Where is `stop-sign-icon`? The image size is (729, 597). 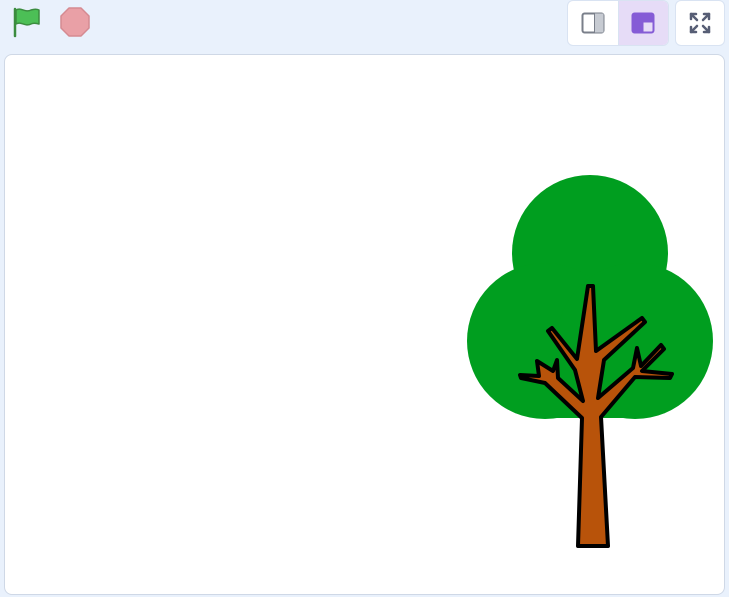
stop-sign-icon is located at coordinates (75, 22).